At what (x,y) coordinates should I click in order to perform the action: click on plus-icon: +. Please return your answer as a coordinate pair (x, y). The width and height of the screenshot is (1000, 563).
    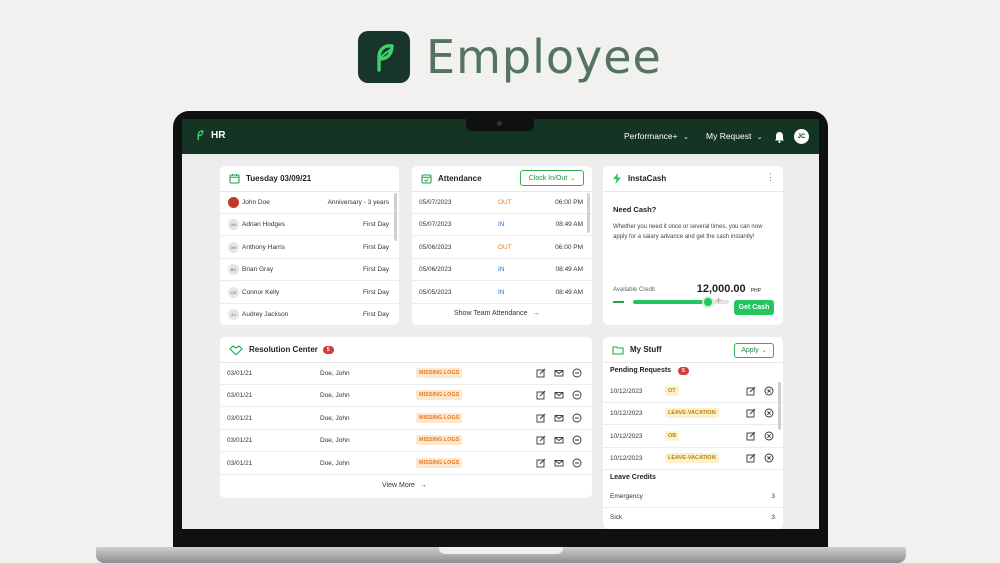
    Looking at the image, I should click on (718, 300).